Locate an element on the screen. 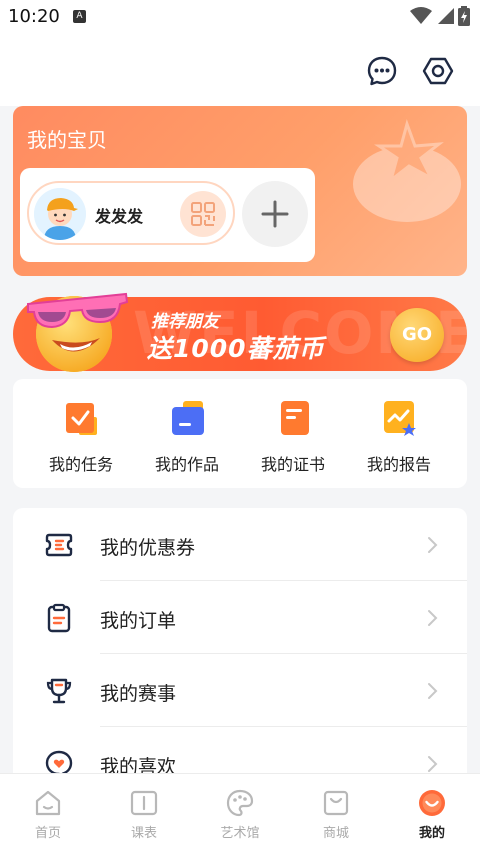 This screenshot has height=853, width=480. menu-item-label: 我的订单 is located at coordinates (138, 621).